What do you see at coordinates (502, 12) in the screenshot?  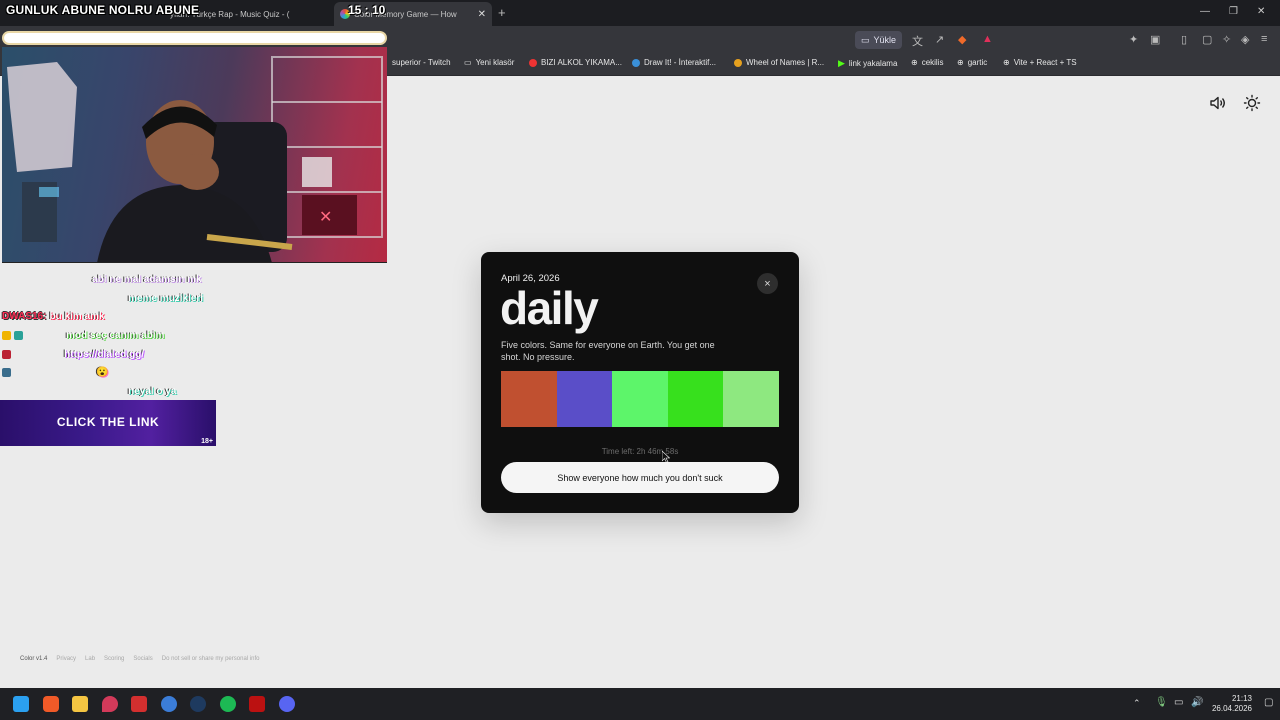 I see `new-tab-icon: +` at bounding box center [502, 12].